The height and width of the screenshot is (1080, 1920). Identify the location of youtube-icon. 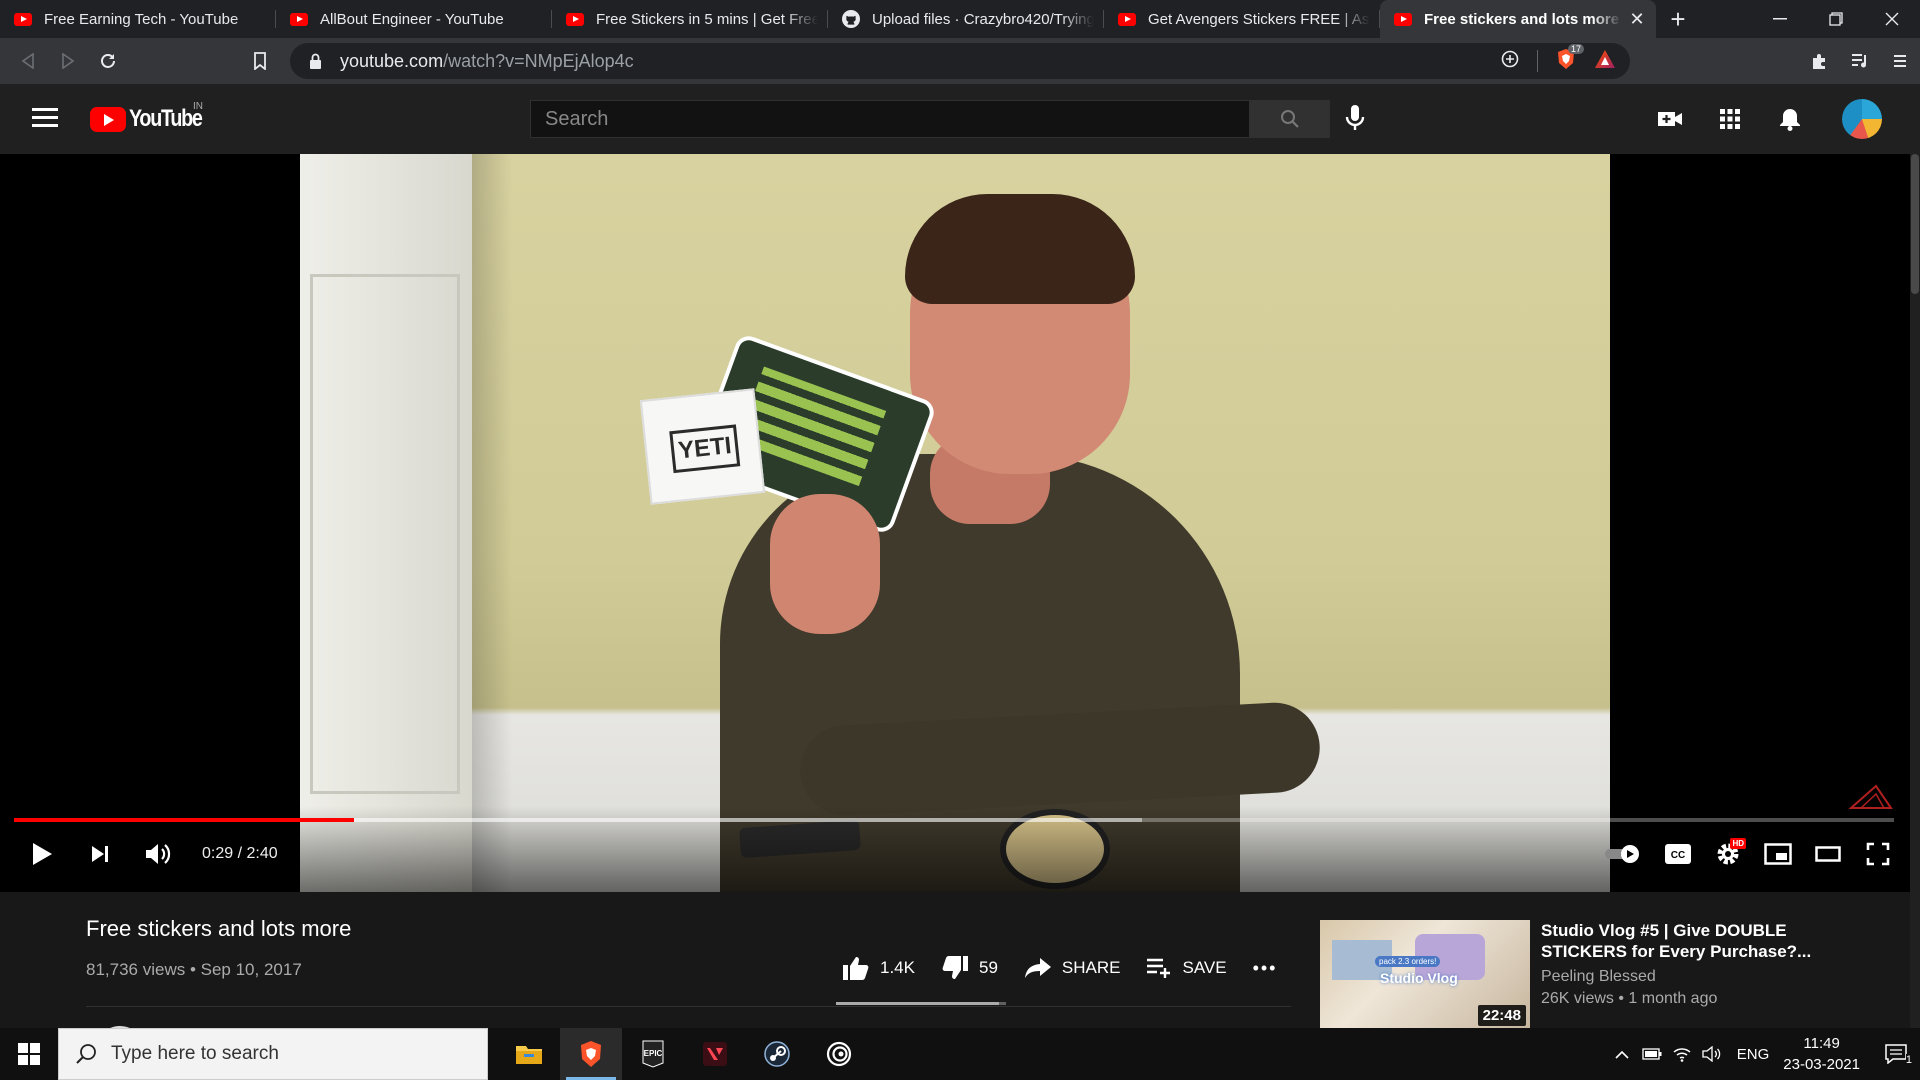
(299, 19).